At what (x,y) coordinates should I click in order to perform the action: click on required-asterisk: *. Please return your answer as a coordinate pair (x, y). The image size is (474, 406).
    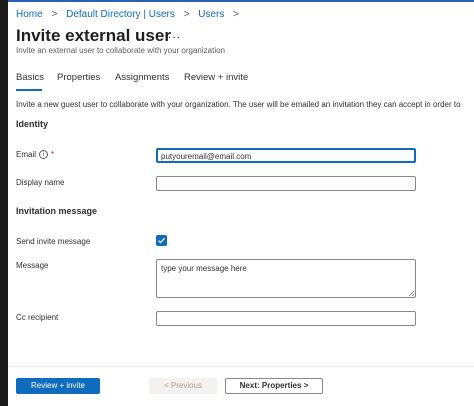
    Looking at the image, I should click on (53, 154).